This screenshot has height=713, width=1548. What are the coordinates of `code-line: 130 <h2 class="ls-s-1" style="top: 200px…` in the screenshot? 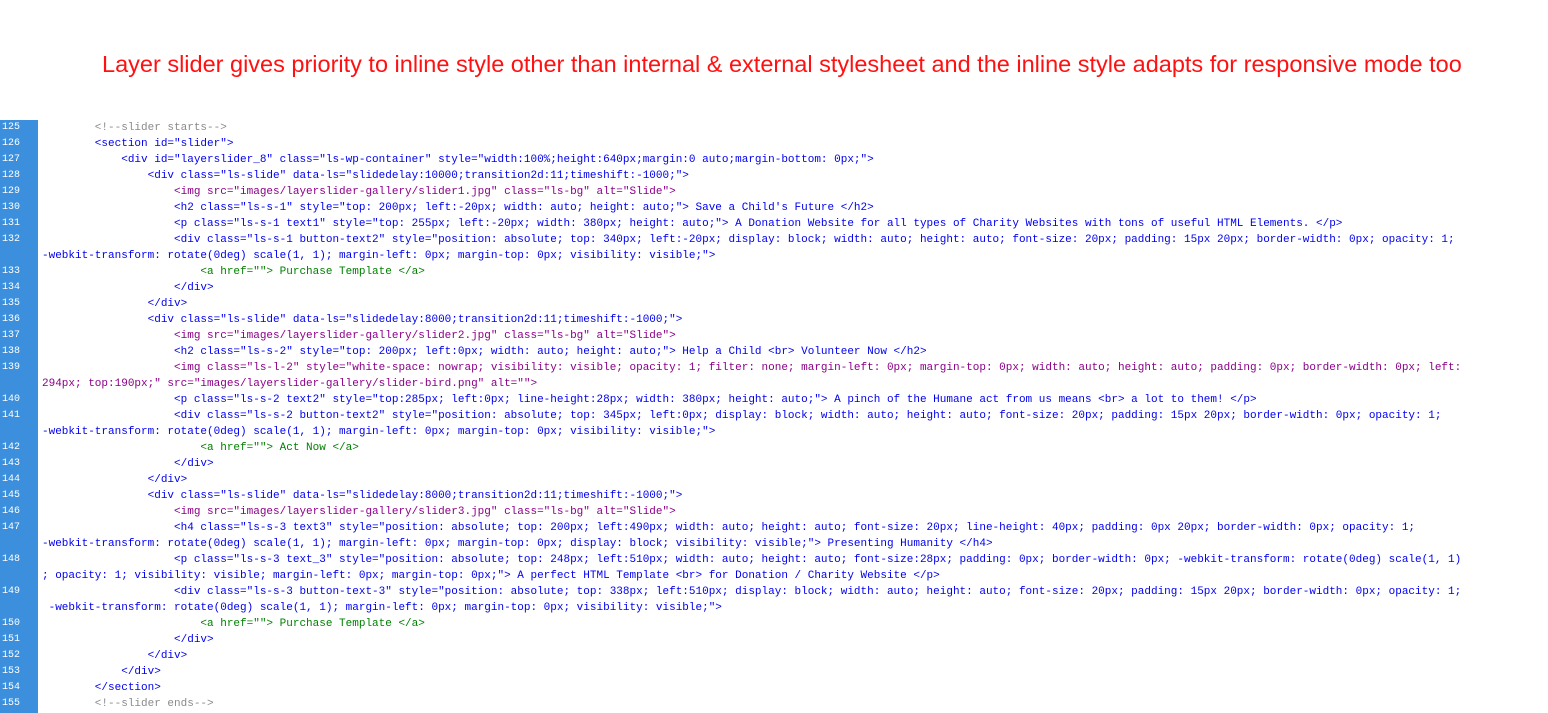 It's located at (774, 208).